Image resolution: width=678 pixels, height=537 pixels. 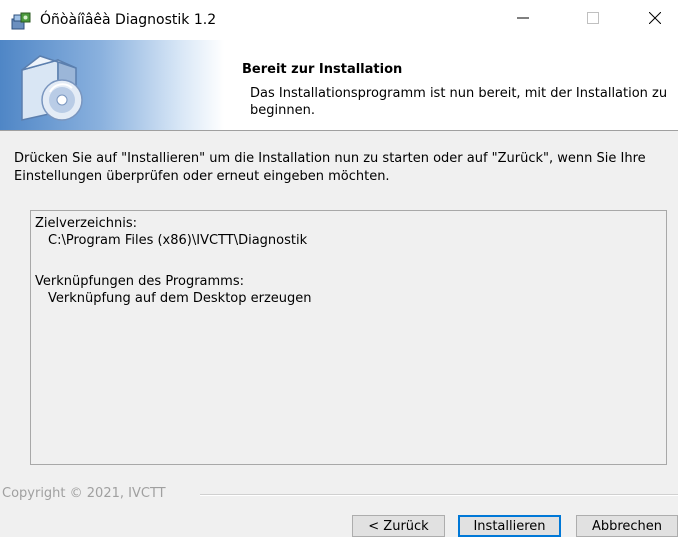 I want to click on destination-label: Zielverzeichnis:, so click(x=86, y=223).